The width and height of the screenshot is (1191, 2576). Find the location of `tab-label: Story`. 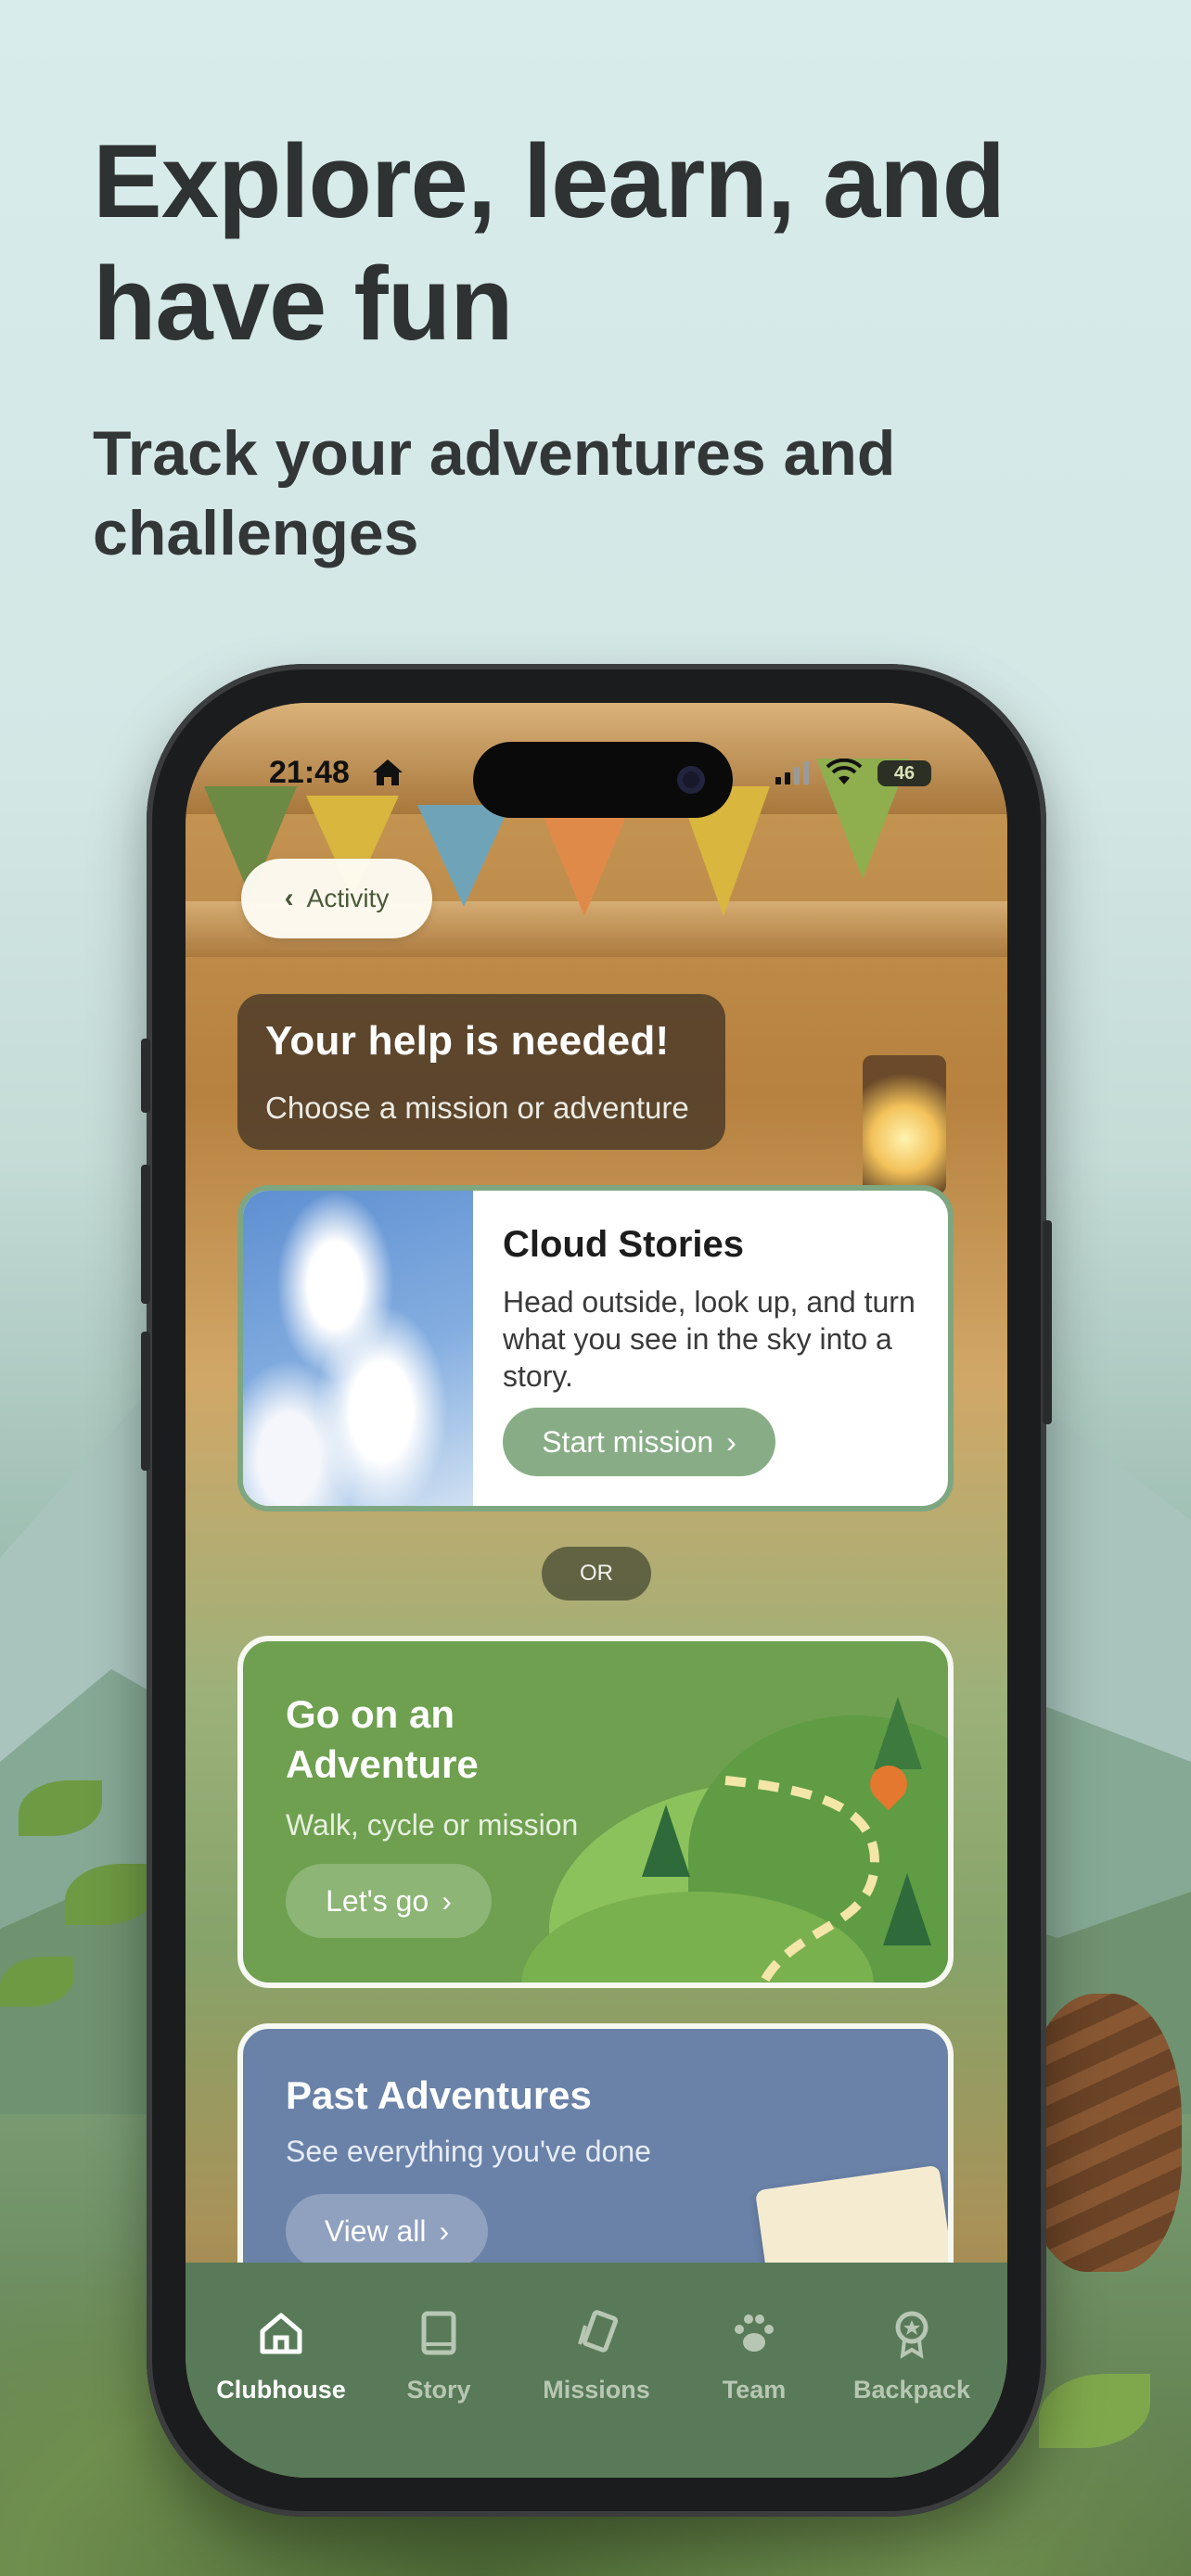

tab-label: Story is located at coordinates (438, 2390).